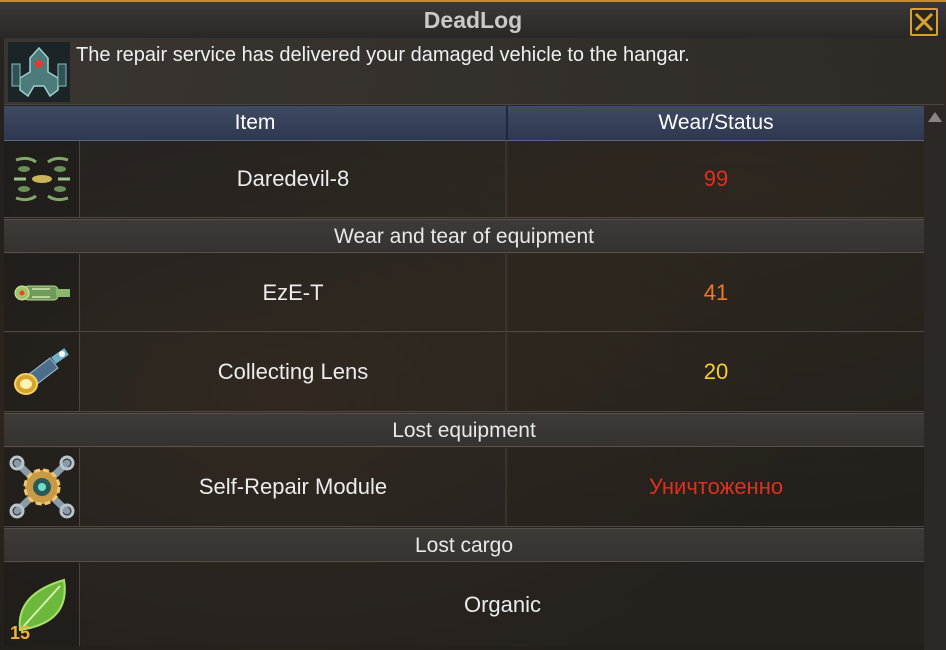 The image size is (946, 650). Describe the element at coordinates (39, 72) in the screenshot. I see `robot-vehicle-icon` at that location.